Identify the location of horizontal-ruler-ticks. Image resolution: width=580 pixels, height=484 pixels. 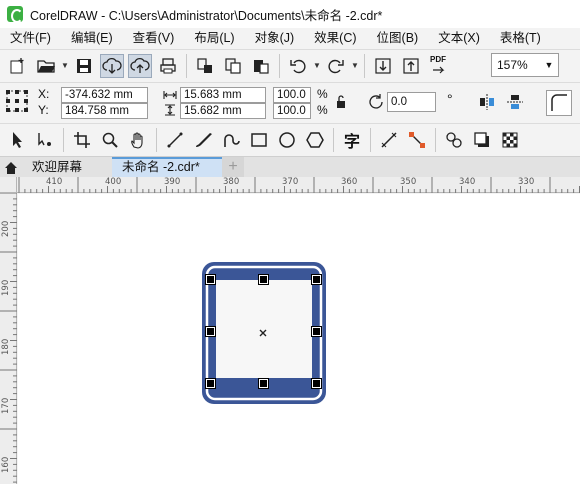
(299, 185).